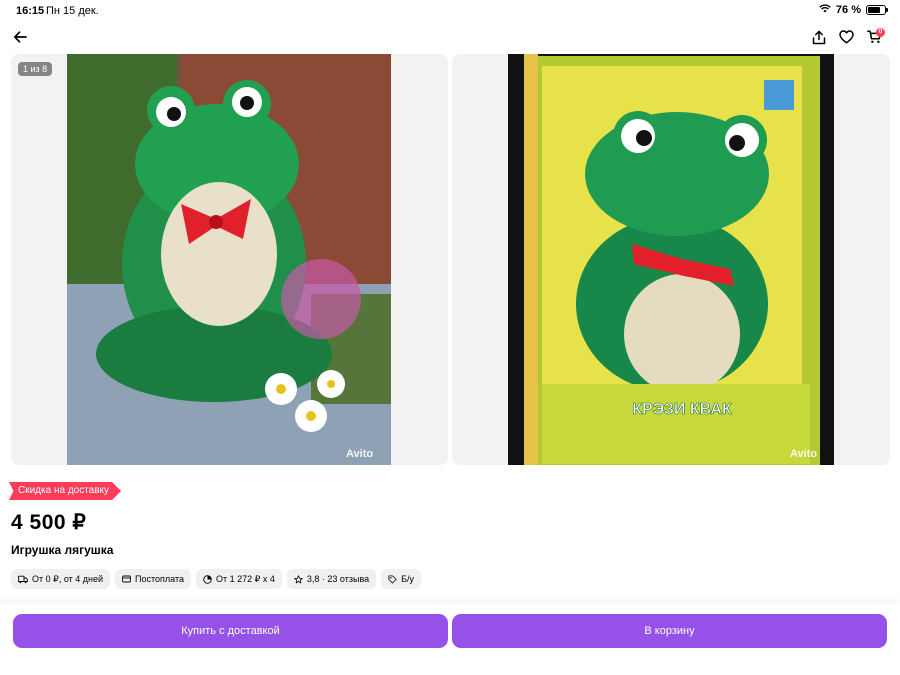  What do you see at coordinates (207, 579) in the screenshot?
I see `installment-icon` at bounding box center [207, 579].